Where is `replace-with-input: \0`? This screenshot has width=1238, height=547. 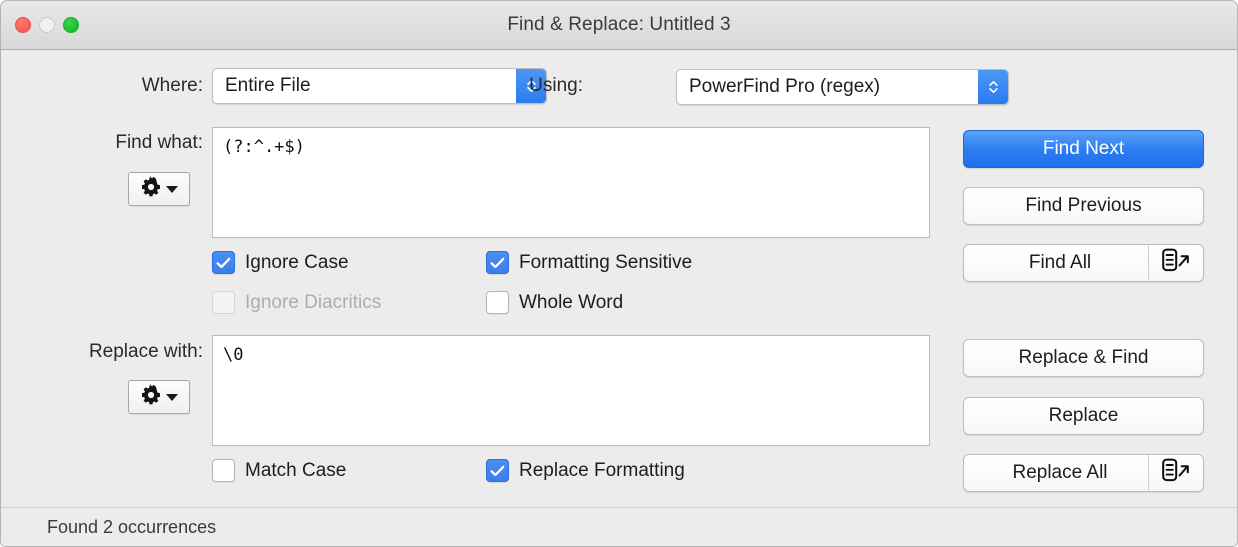 replace-with-input: \0 is located at coordinates (571, 390).